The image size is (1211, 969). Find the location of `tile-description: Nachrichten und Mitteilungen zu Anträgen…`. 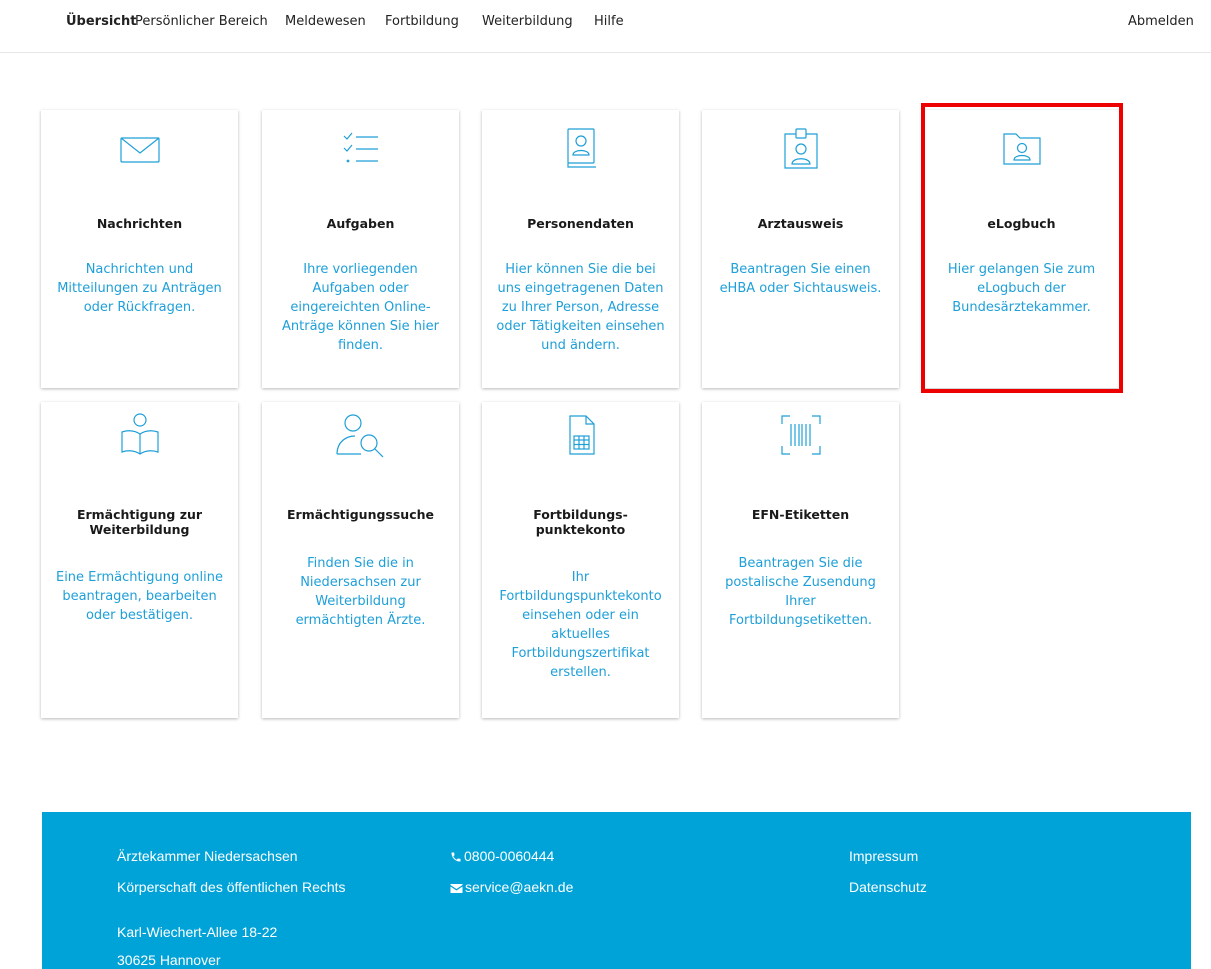

tile-description: Nachrichten und Mitteilungen zu Anträgen… is located at coordinates (139, 288).